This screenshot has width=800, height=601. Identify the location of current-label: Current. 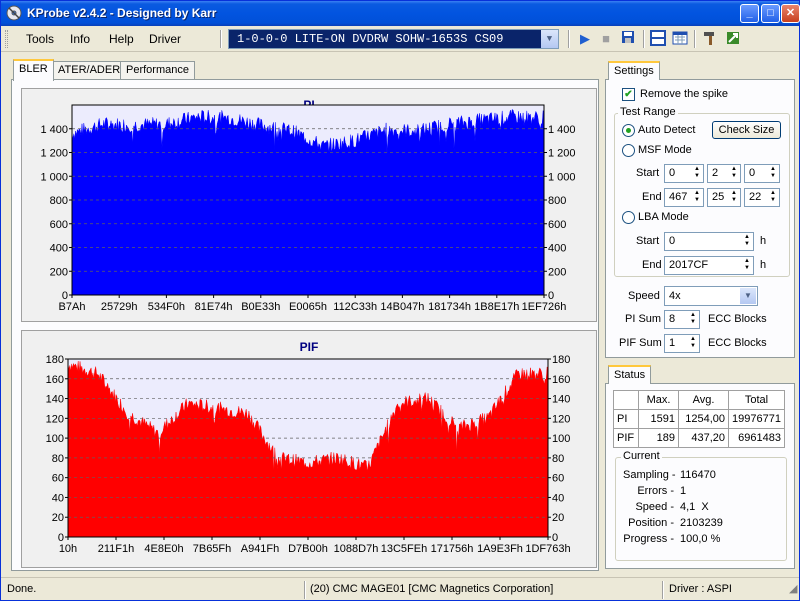
(641, 456).